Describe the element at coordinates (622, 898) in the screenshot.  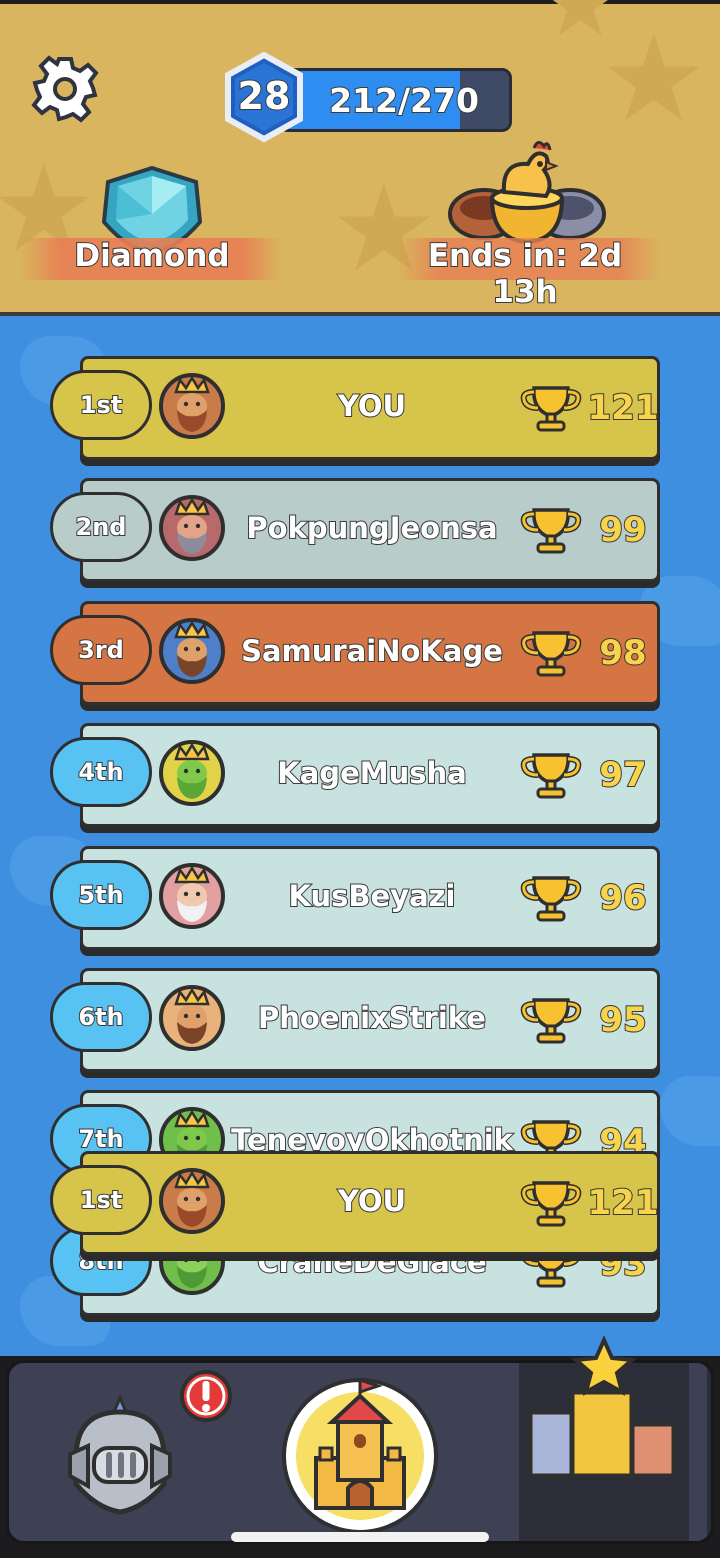
I see `trophy-count: 96` at that location.